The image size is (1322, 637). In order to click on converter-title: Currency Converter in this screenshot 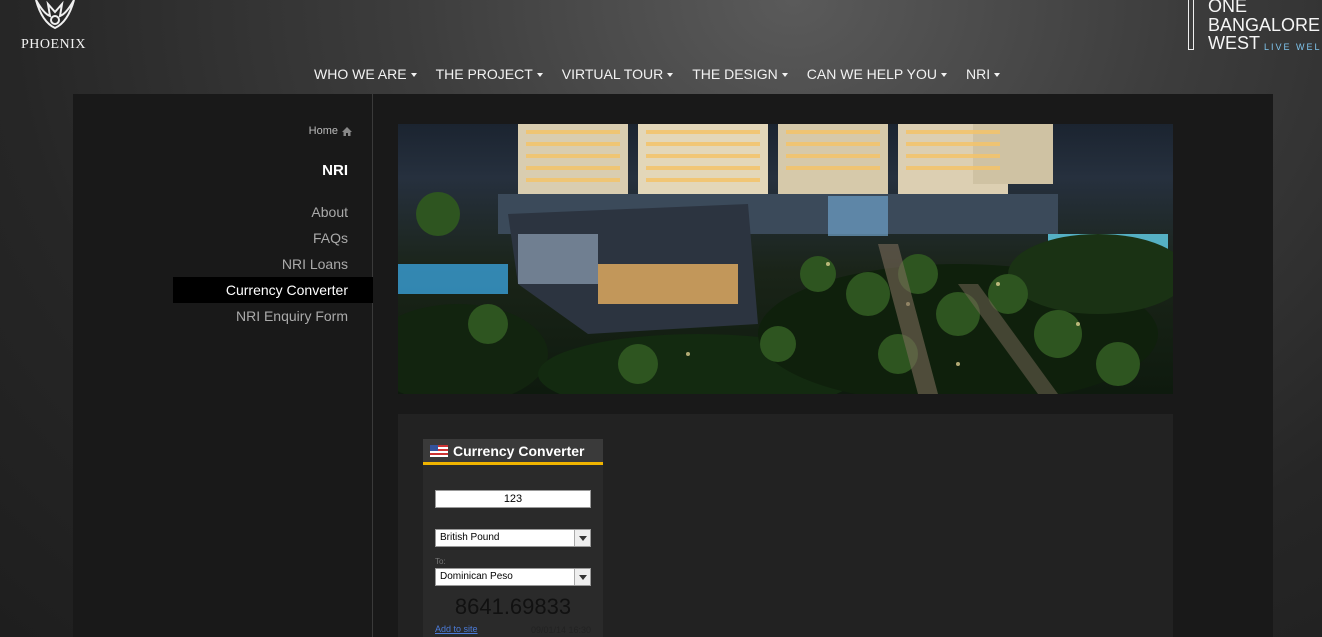, I will do `click(519, 450)`.